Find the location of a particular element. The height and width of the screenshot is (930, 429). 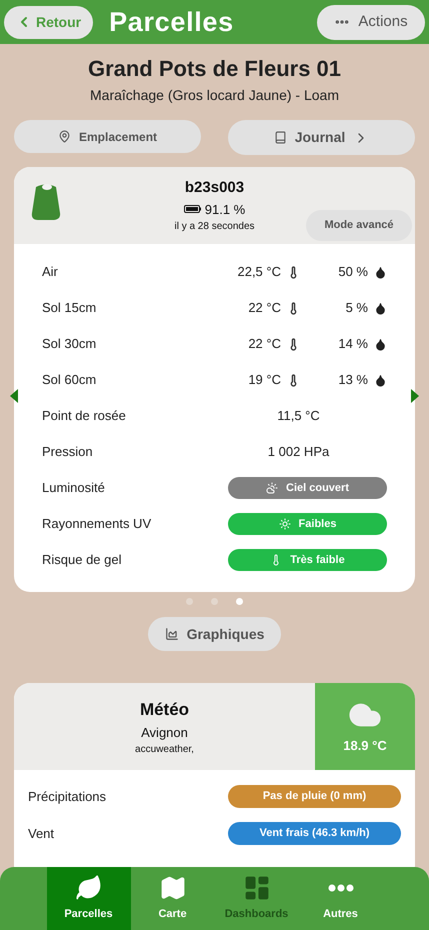

dashboard-icon is located at coordinates (256, 888).